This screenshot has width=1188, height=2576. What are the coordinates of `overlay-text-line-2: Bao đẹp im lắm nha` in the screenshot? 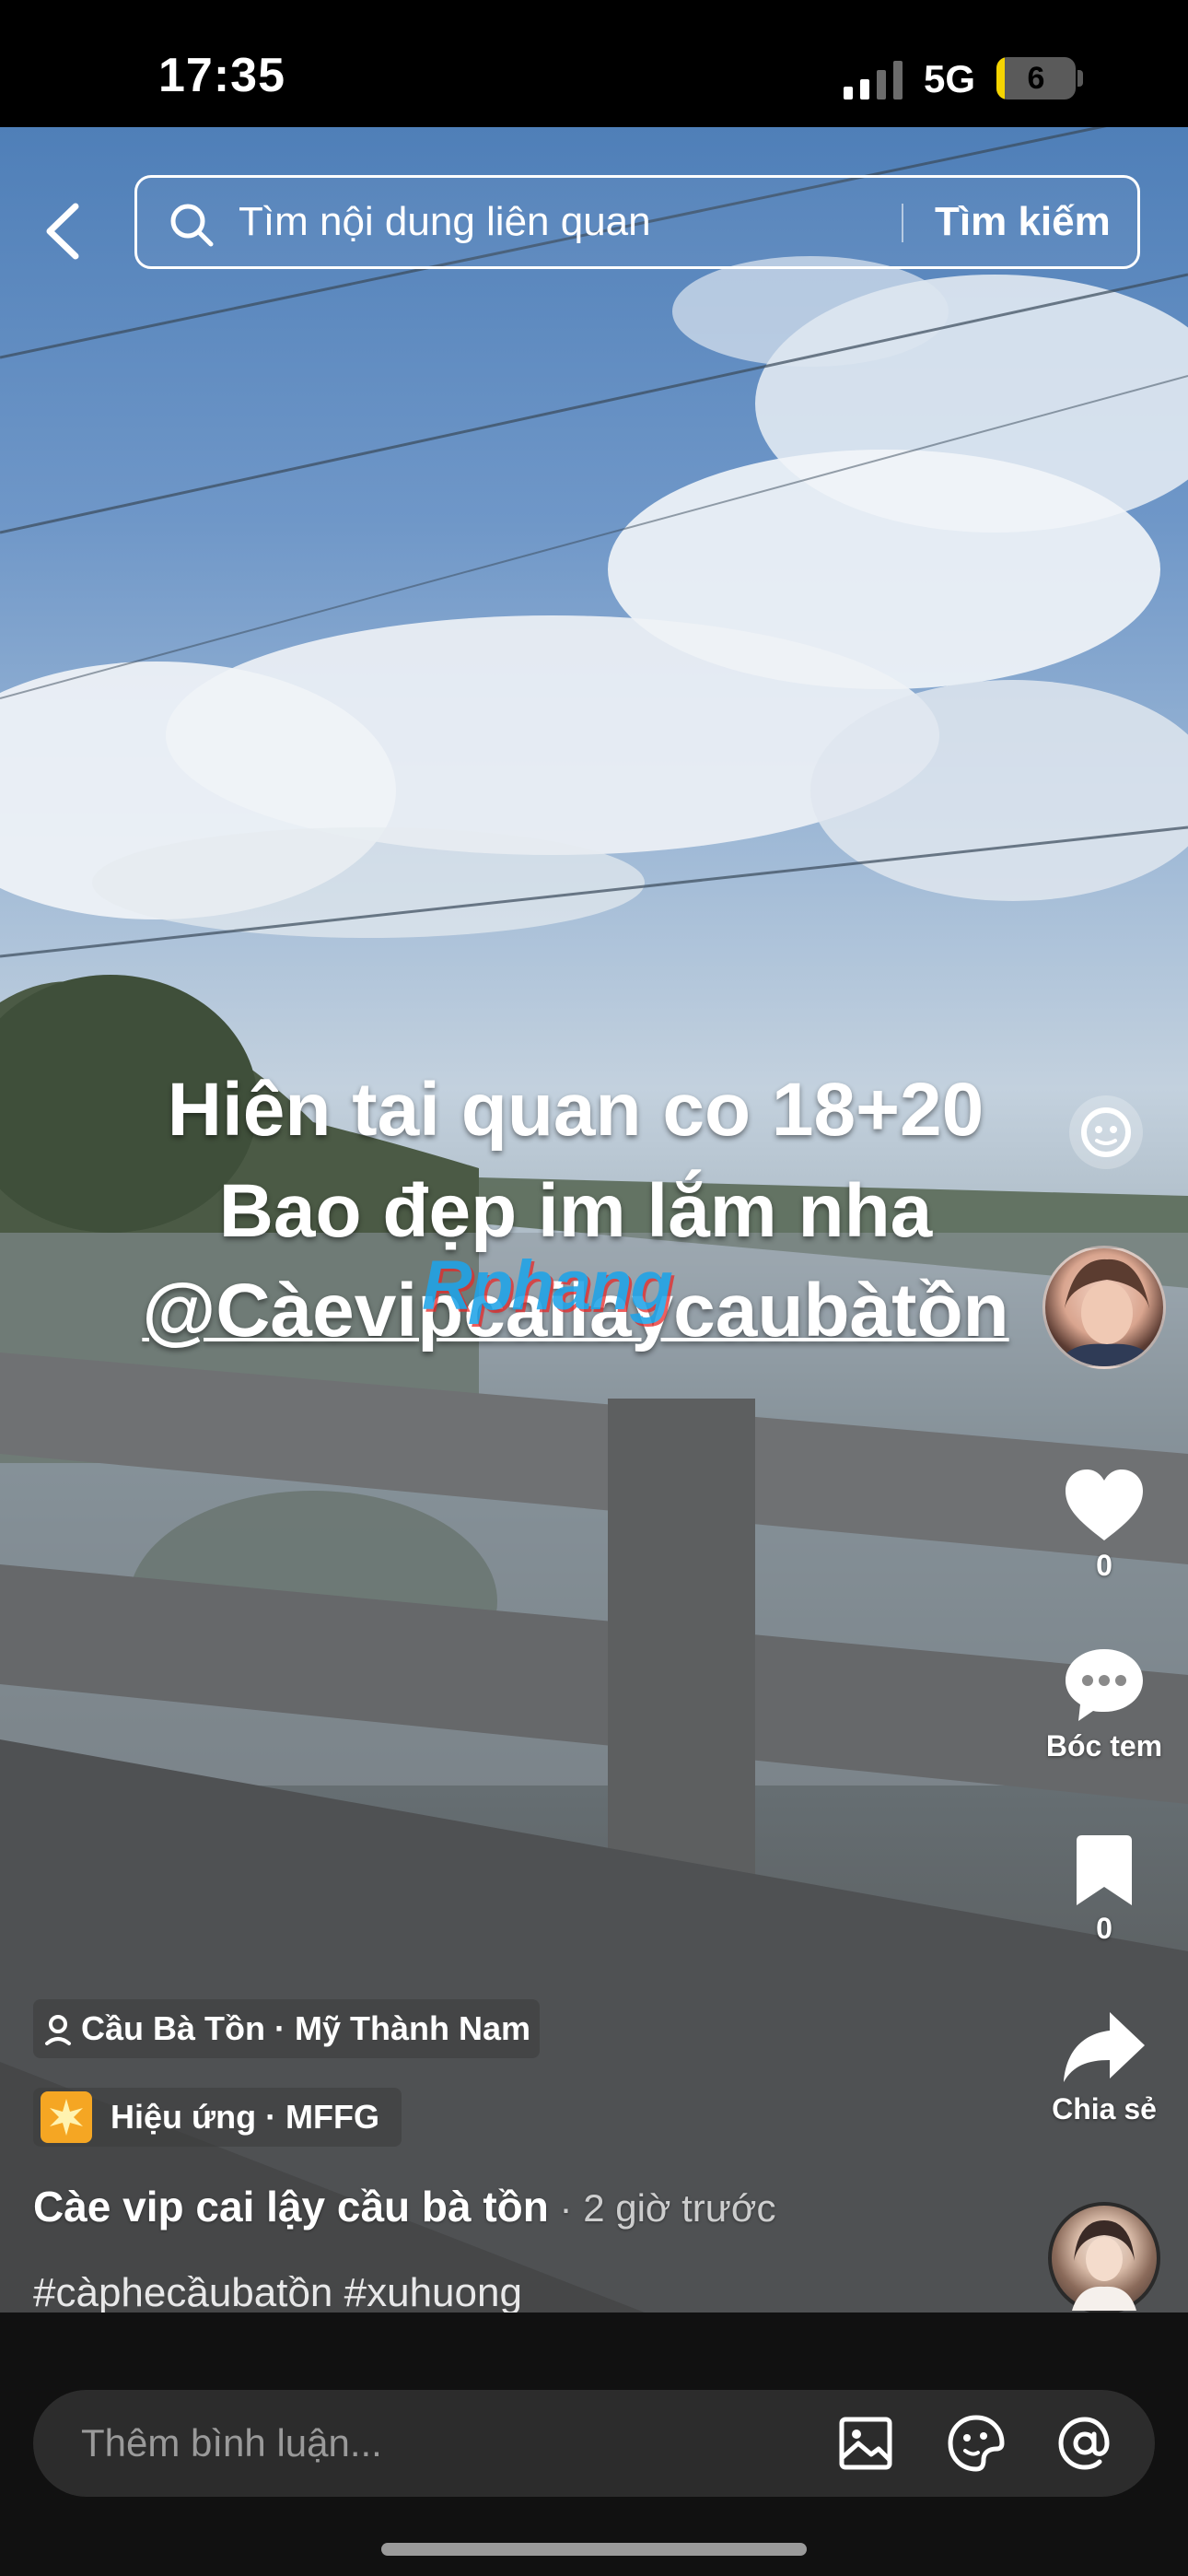 It's located at (575, 1211).